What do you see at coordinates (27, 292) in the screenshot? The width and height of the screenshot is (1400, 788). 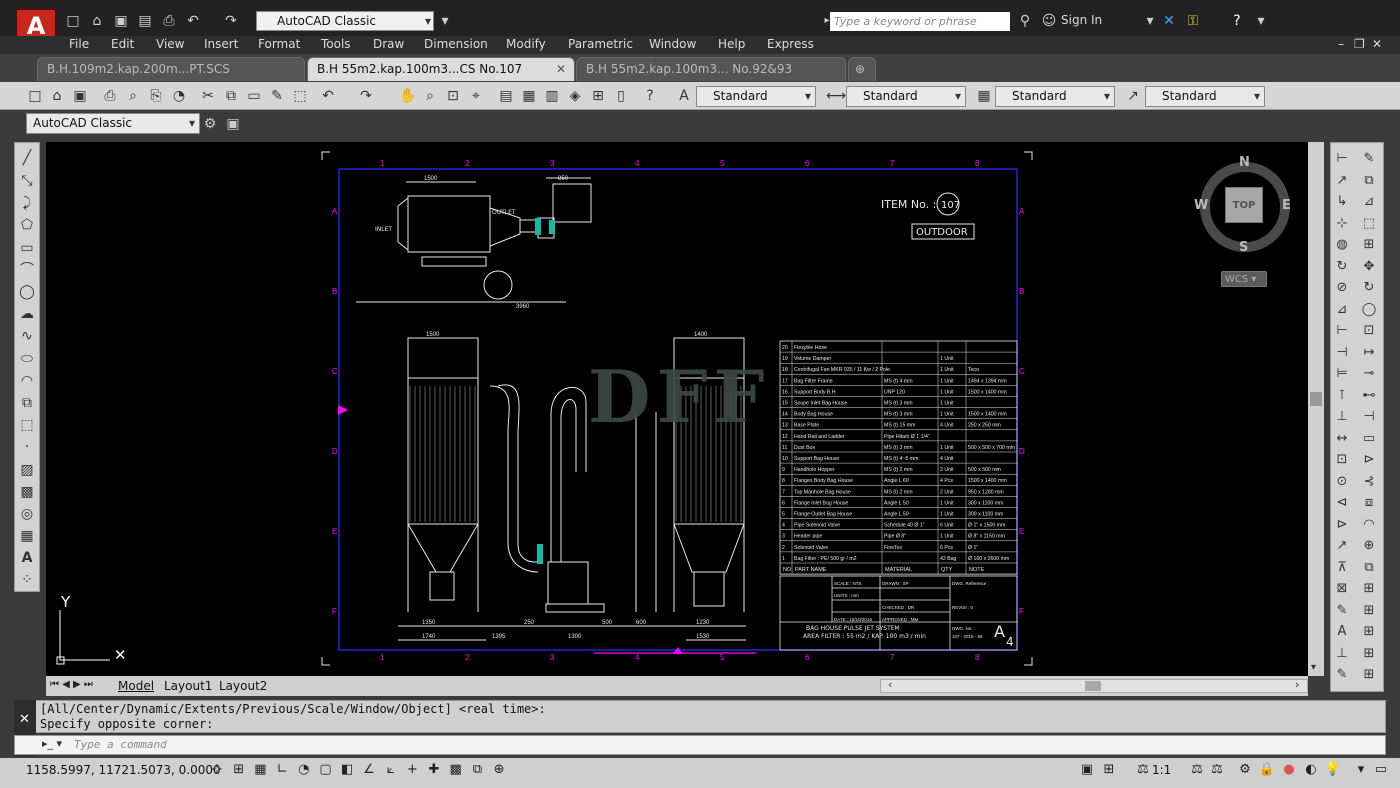 I see `circle-icon: ◯` at bounding box center [27, 292].